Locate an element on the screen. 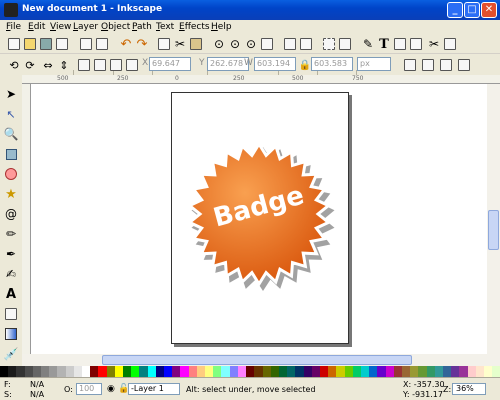  spiral-tool-icon: @ is located at coordinates (11, 214).